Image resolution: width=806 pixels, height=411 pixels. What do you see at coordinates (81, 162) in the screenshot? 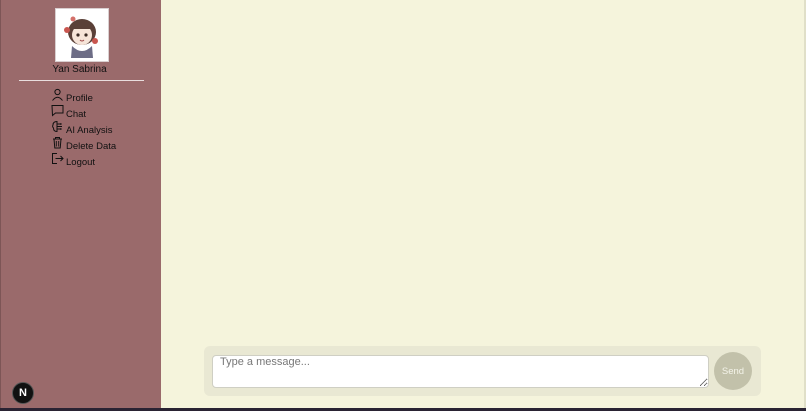
I see `nav-label-logout: Logout` at bounding box center [81, 162].